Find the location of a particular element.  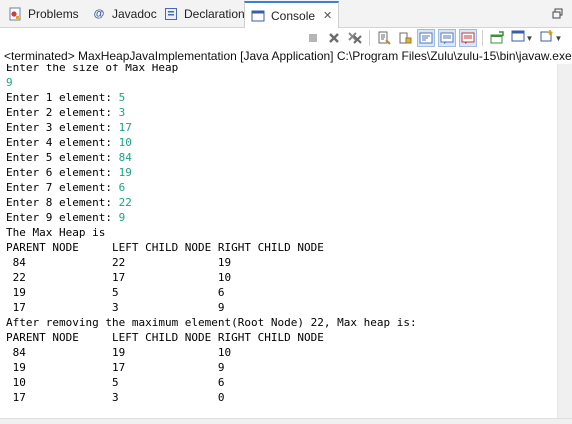

console-line: Enter 9 element: 9 is located at coordinates (211, 217).